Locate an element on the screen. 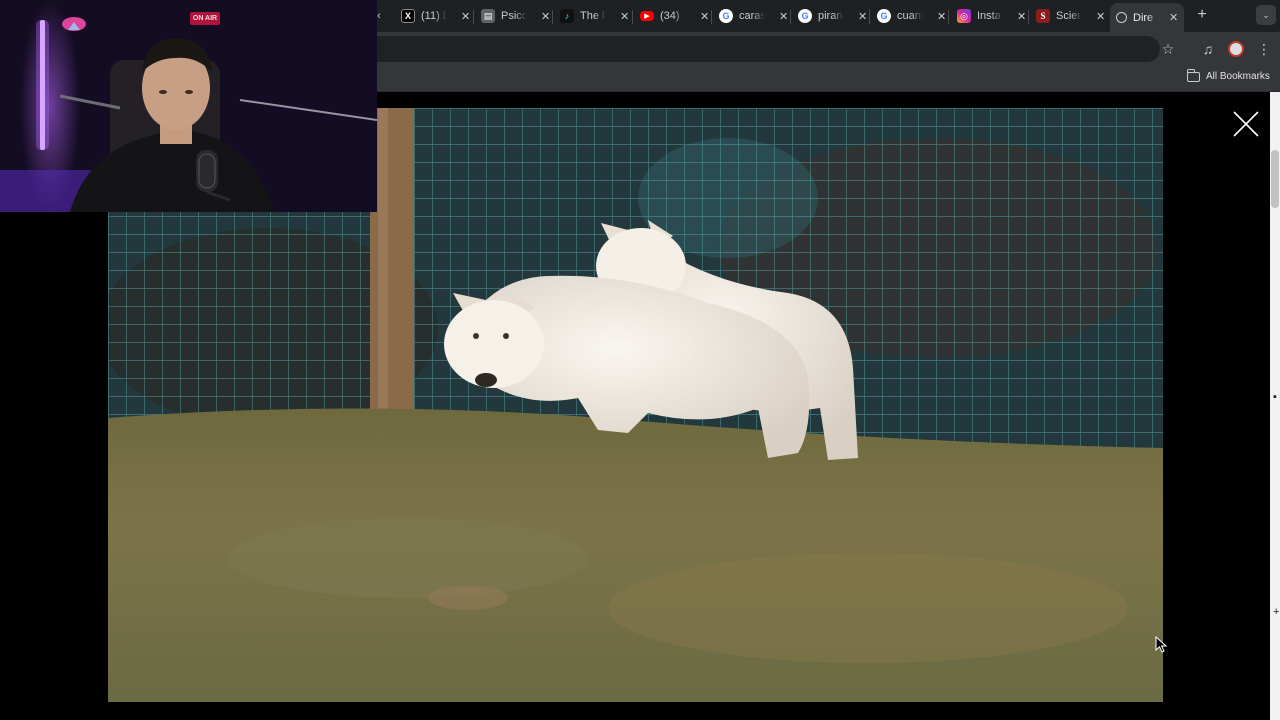 This screenshot has width=1280, height=720. tab-psico: ▤ Psico ✕ is located at coordinates (515, 16).